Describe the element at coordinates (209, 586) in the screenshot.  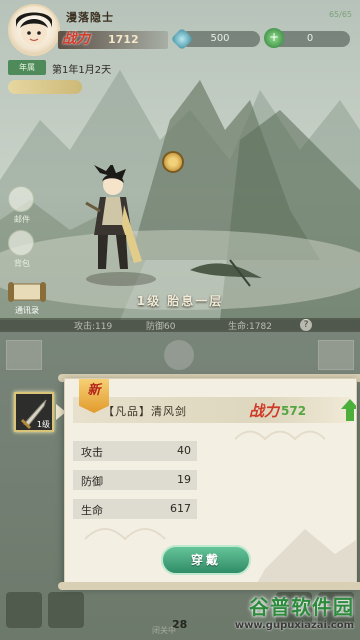
I see `scroll-rod-bottom` at that location.